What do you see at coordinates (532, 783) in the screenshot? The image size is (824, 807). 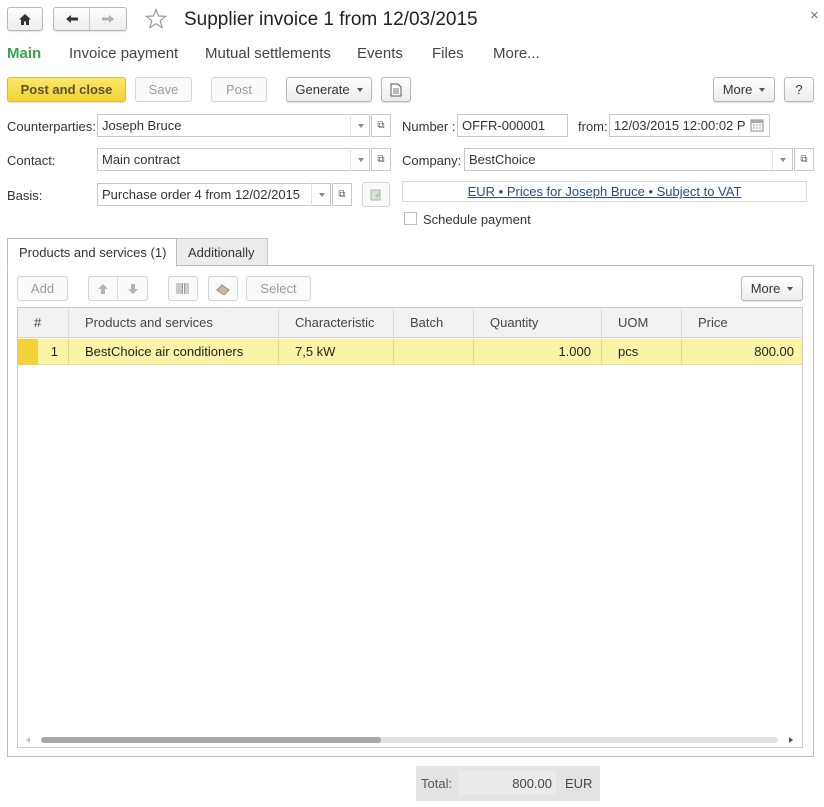 I see `total-value: 800.00` at bounding box center [532, 783].